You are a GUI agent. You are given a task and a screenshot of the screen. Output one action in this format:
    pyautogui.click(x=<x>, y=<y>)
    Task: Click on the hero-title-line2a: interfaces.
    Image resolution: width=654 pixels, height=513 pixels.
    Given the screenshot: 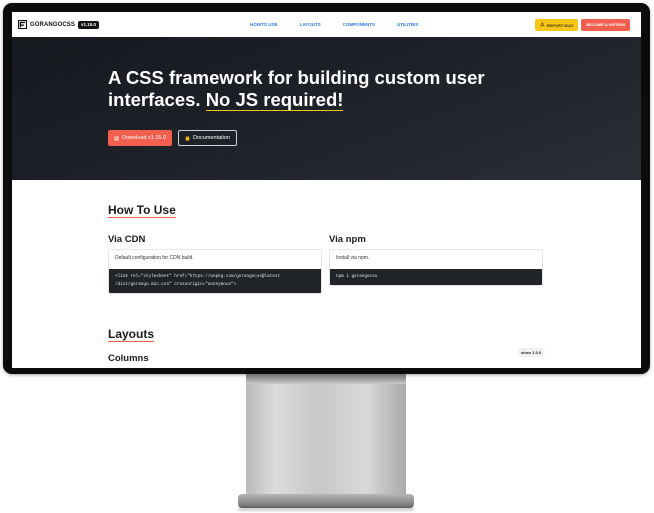 What is the action you would take?
    pyautogui.click(x=157, y=99)
    